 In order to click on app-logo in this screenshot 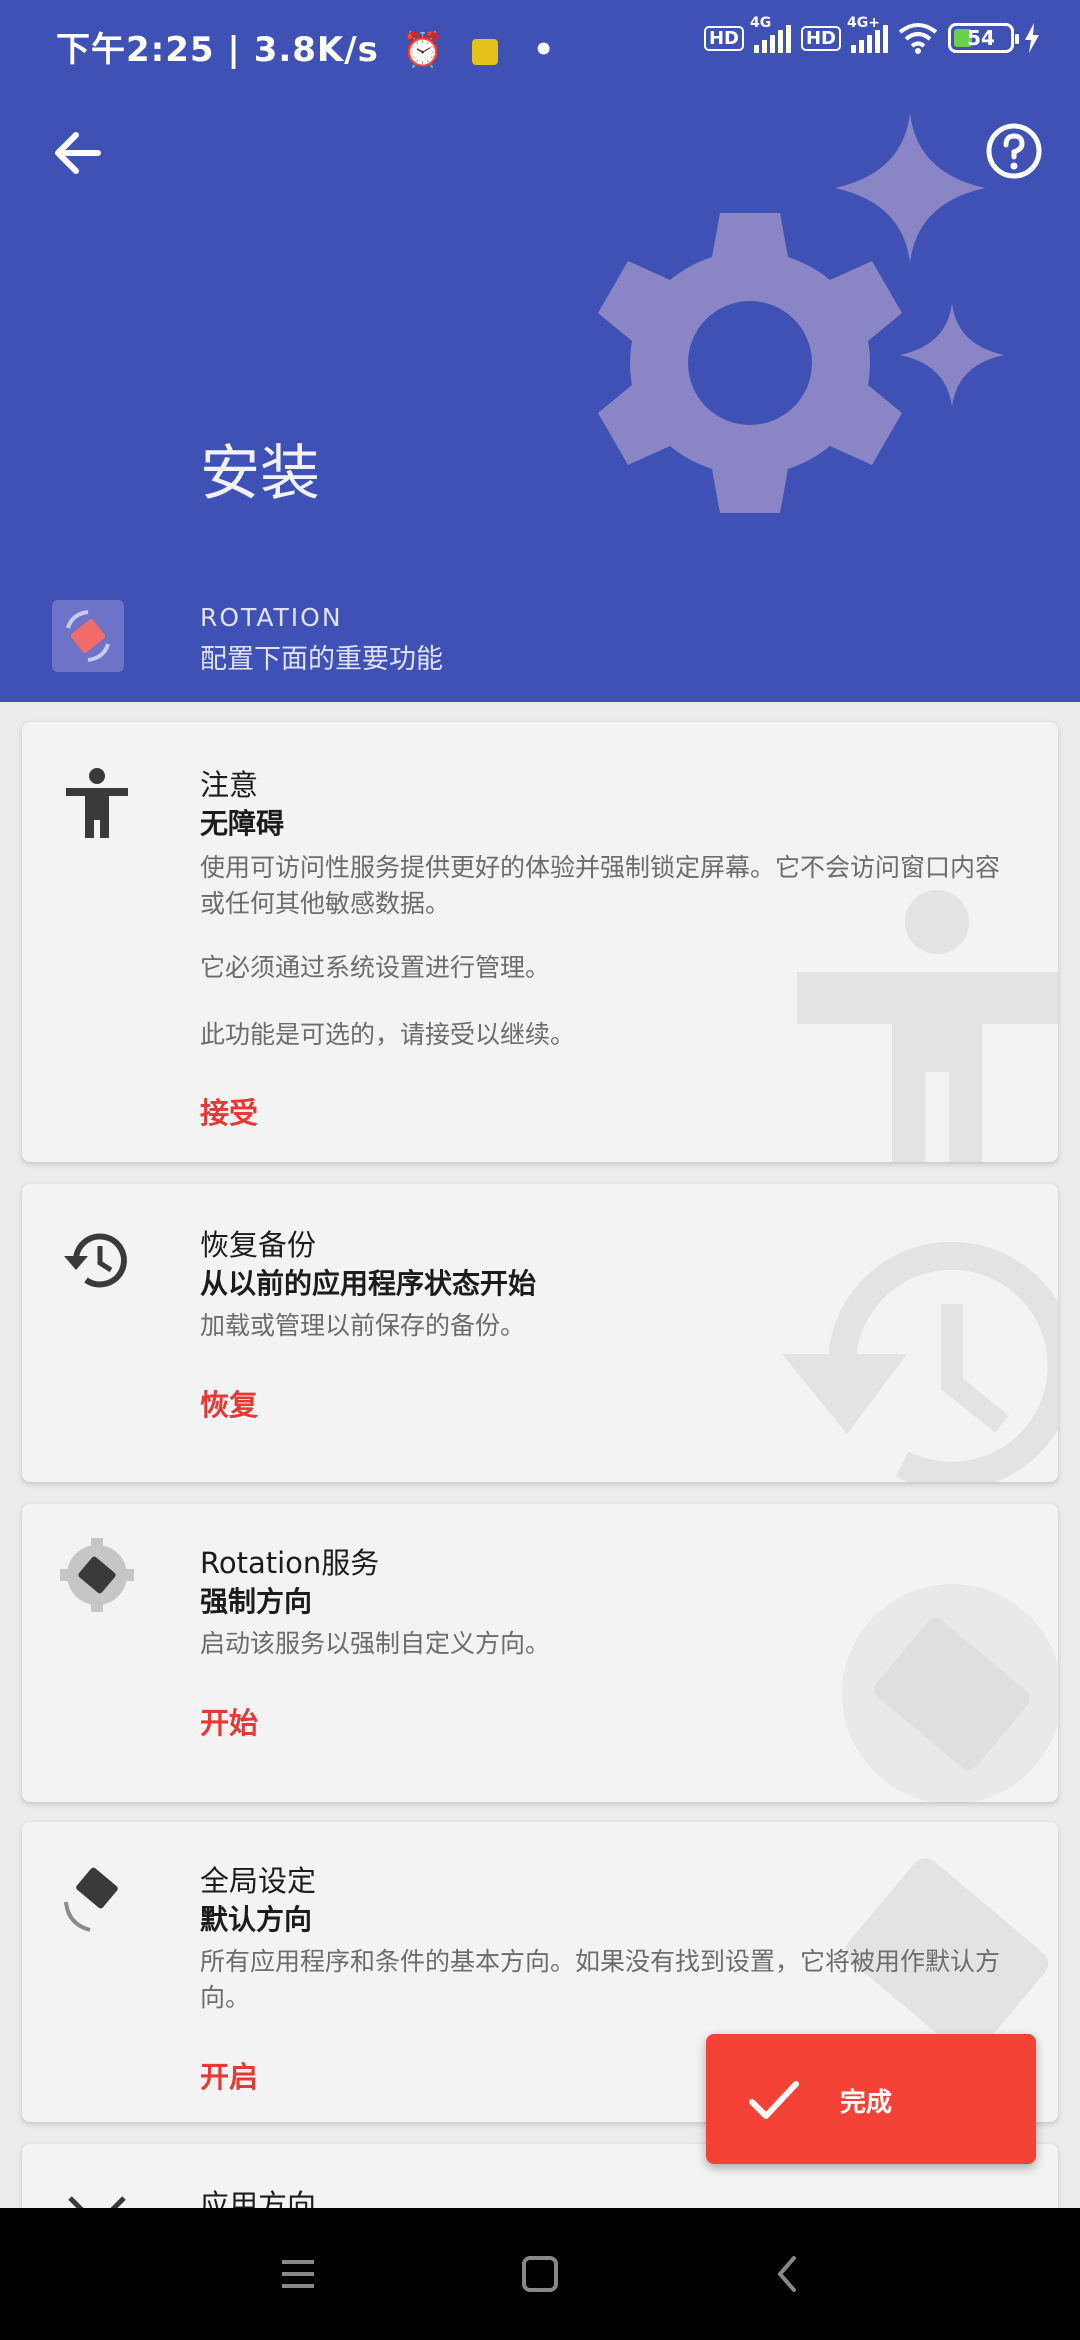, I will do `click(88, 636)`.